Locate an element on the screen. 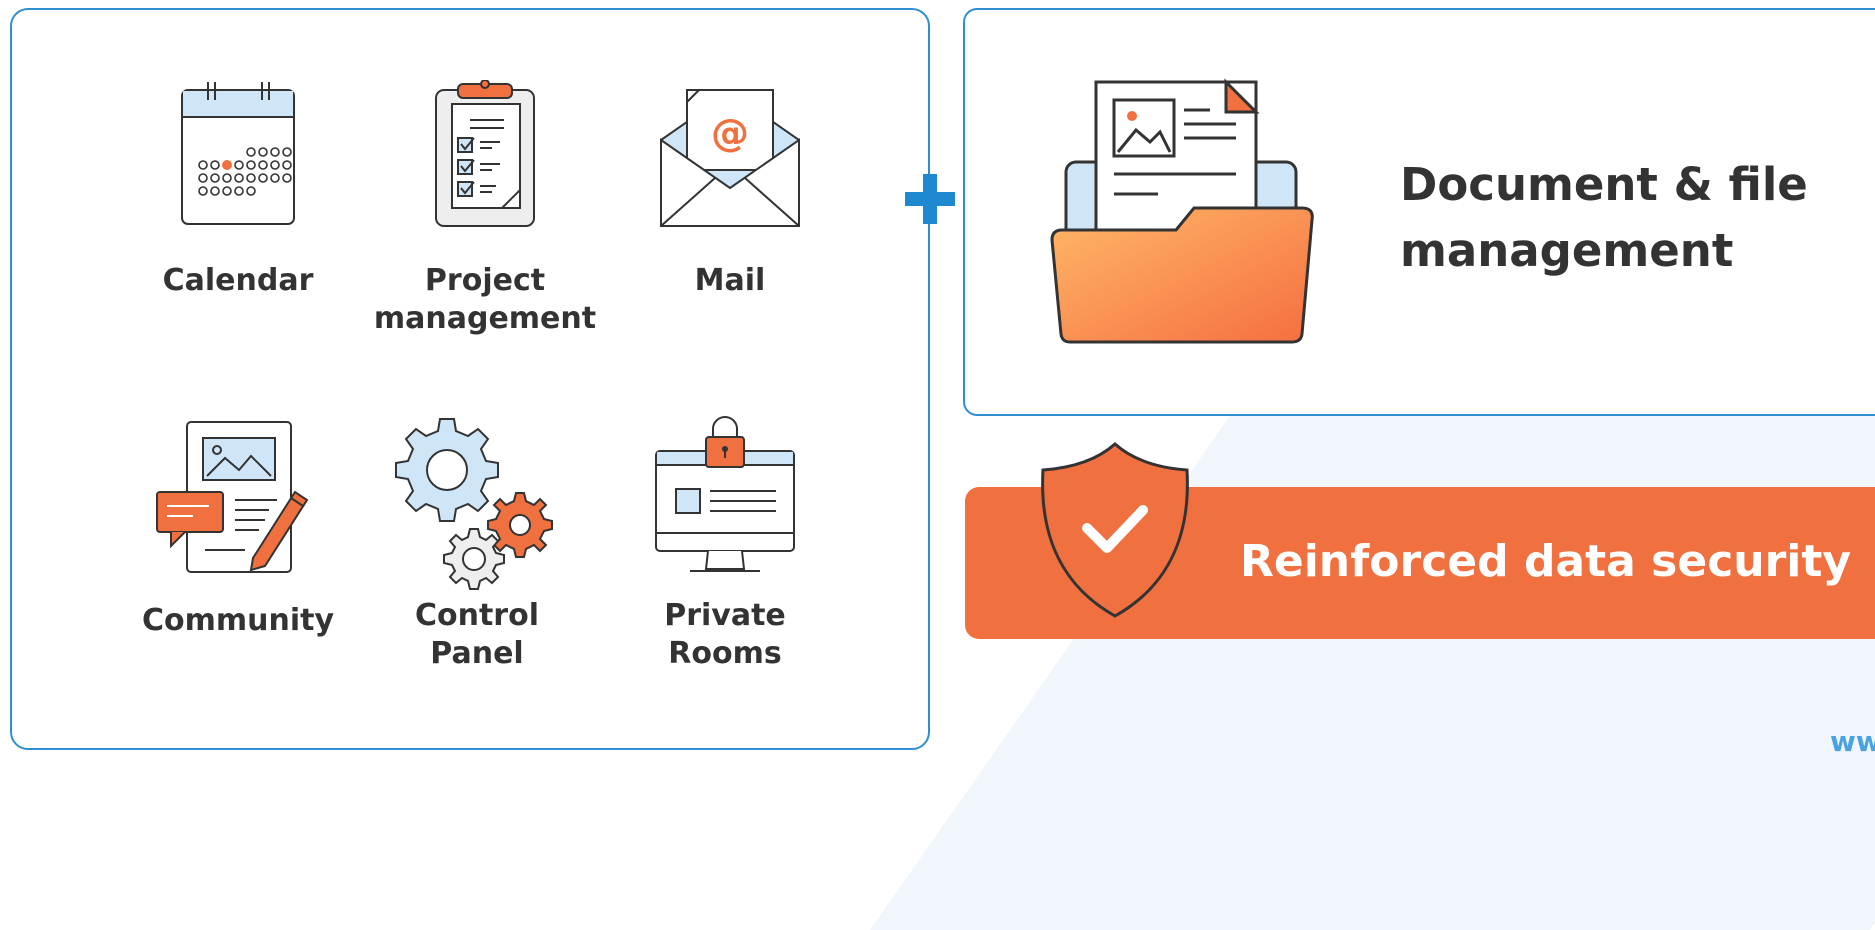 This screenshot has width=1875, height=930. app-label: Mail is located at coordinates (730, 280).